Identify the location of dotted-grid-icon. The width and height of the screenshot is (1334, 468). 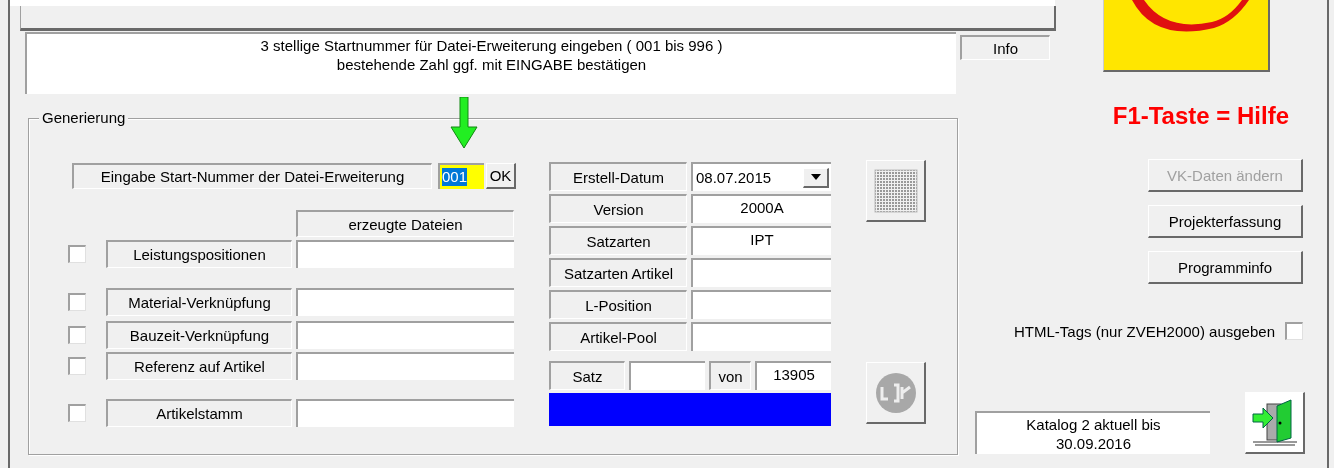
(895, 190).